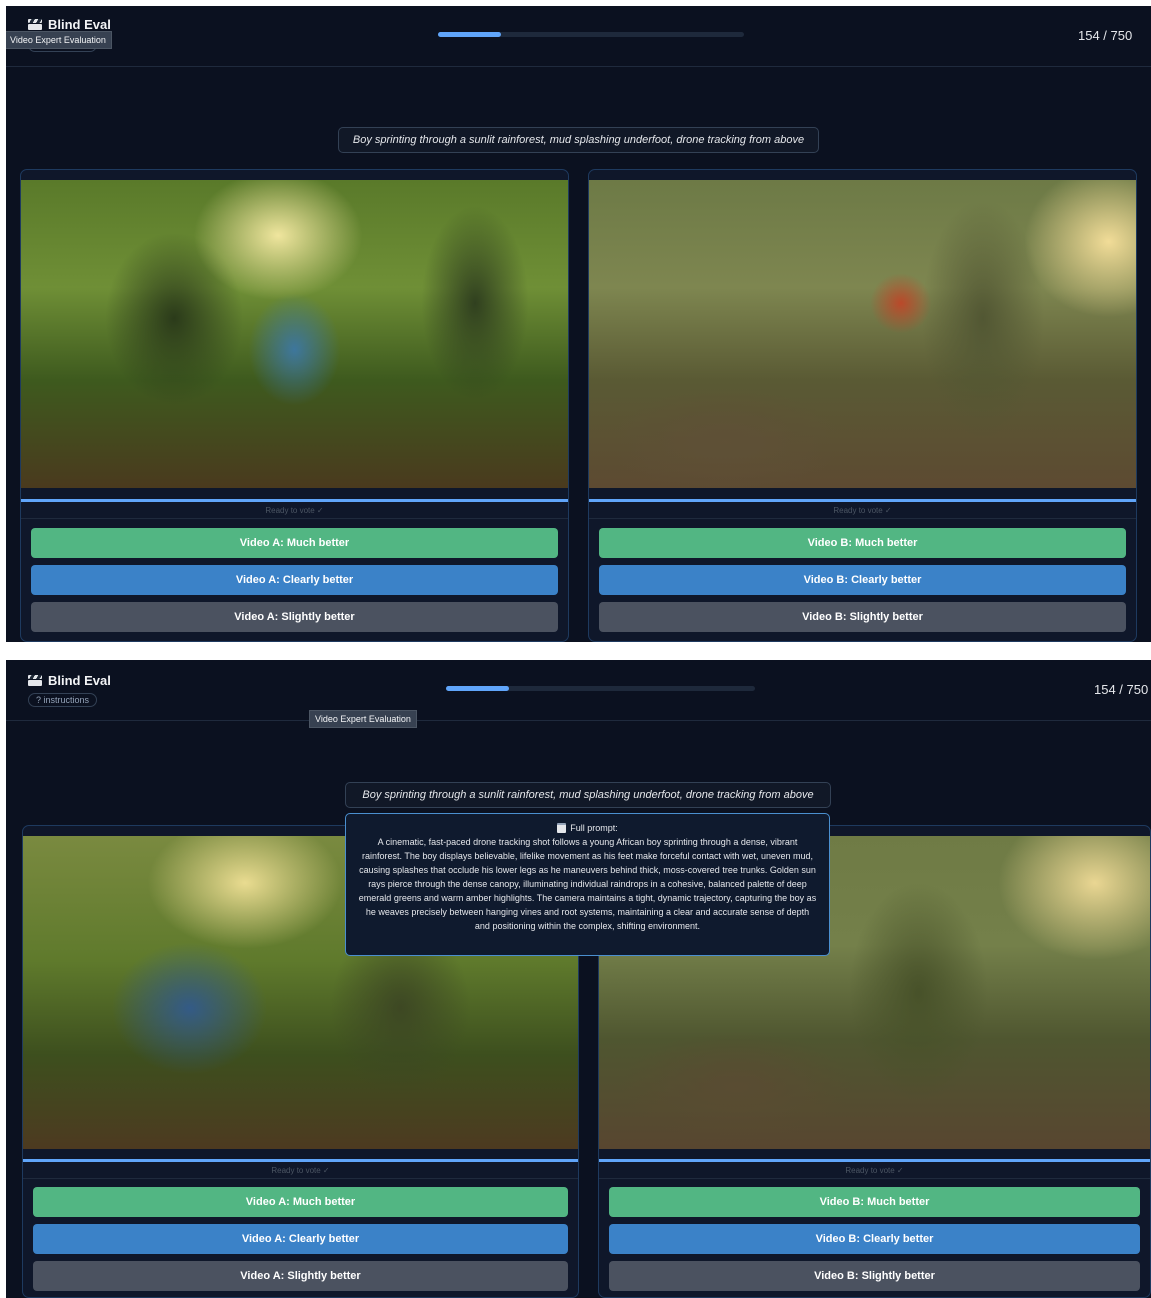 The height and width of the screenshot is (1298, 1151). Describe the element at coordinates (862, 334) in the screenshot. I see `video-b-frame` at that location.